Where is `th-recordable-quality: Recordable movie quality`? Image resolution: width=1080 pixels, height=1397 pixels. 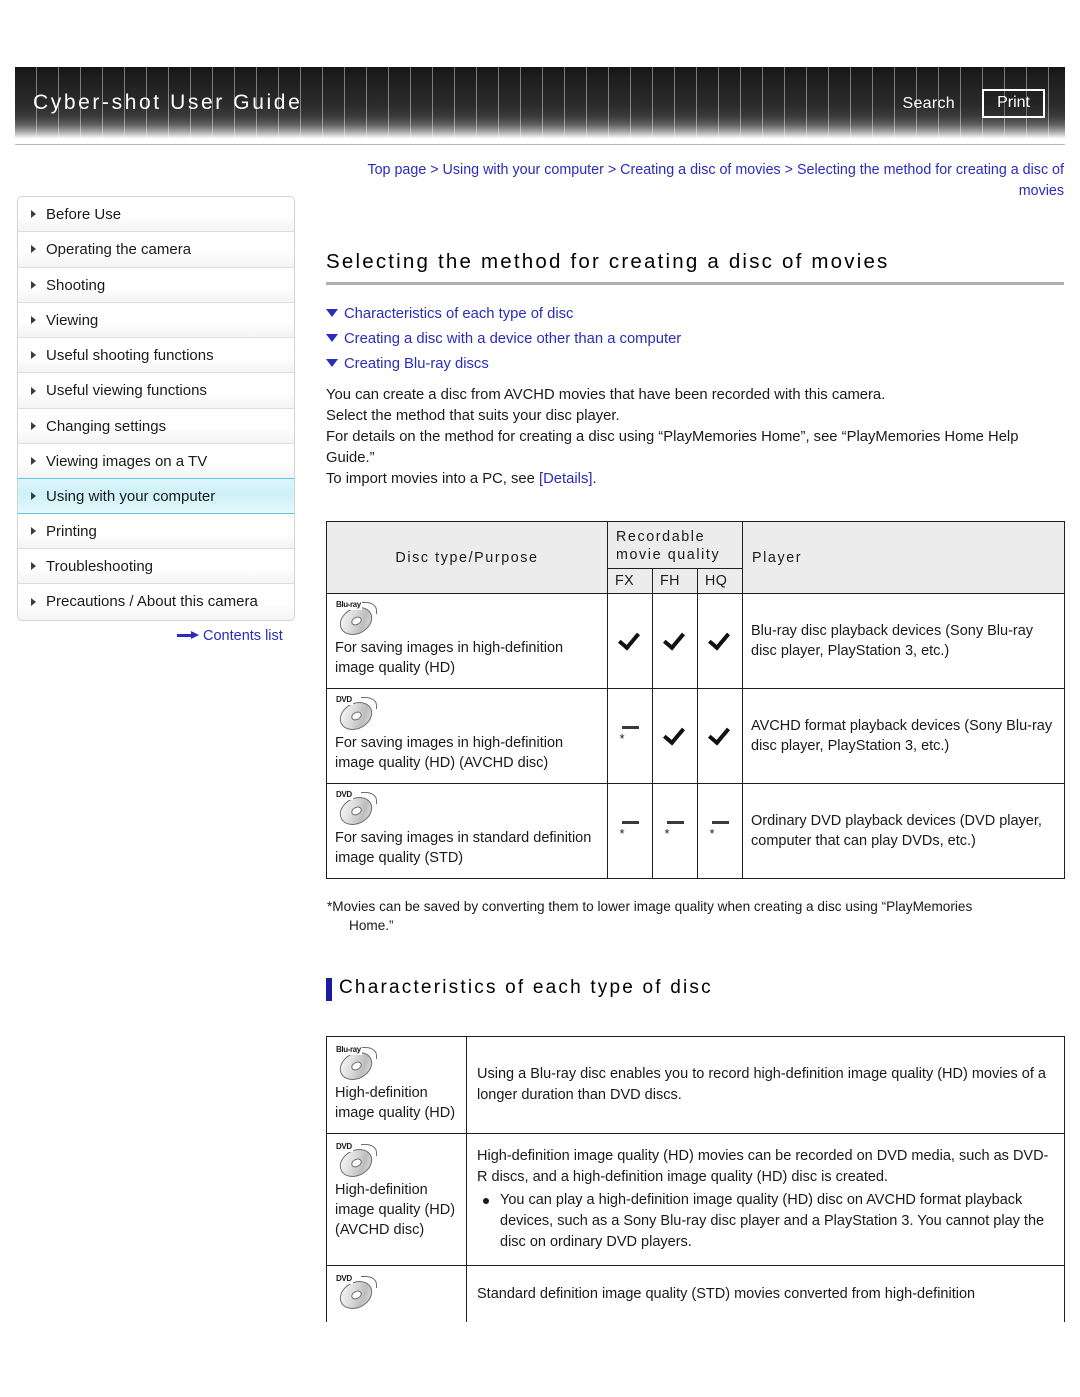
th-recordable-quality: Recordable movie quality is located at coordinates (675, 545).